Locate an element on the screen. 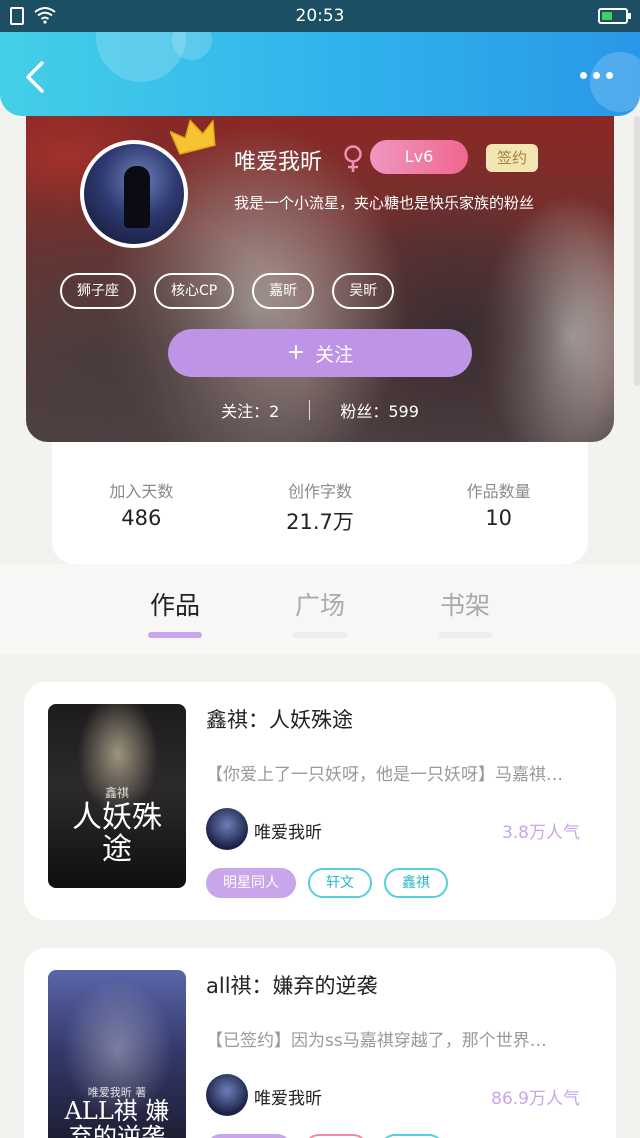 The width and height of the screenshot is (640, 1138). status-bar: 20:53 is located at coordinates (320, 16).